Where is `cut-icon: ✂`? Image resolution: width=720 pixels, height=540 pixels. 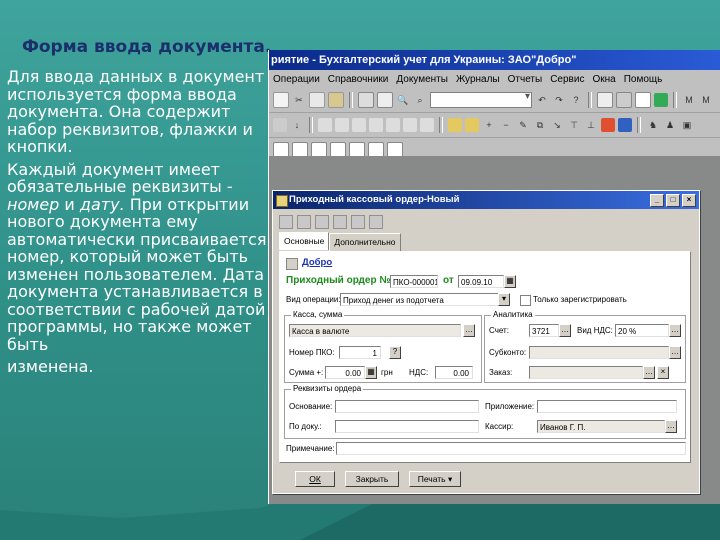
cut-icon: ✂ is located at coordinates (299, 100).